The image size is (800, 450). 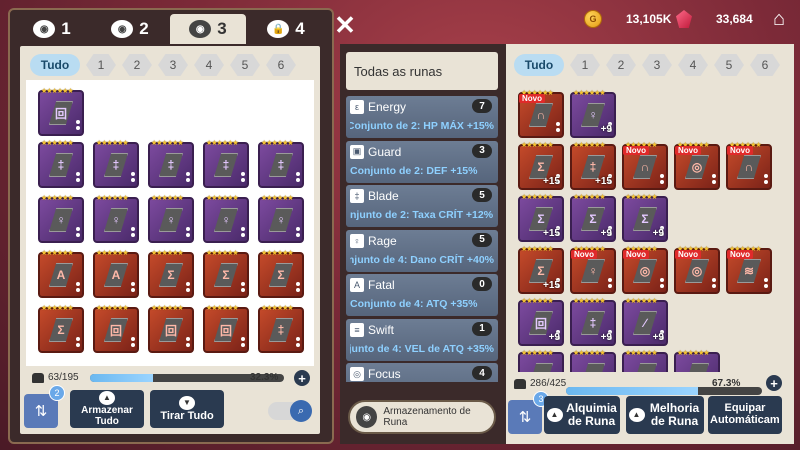 What do you see at coordinates (539, 65) in the screenshot?
I see `right-filter-all: Tudo` at bounding box center [539, 65].